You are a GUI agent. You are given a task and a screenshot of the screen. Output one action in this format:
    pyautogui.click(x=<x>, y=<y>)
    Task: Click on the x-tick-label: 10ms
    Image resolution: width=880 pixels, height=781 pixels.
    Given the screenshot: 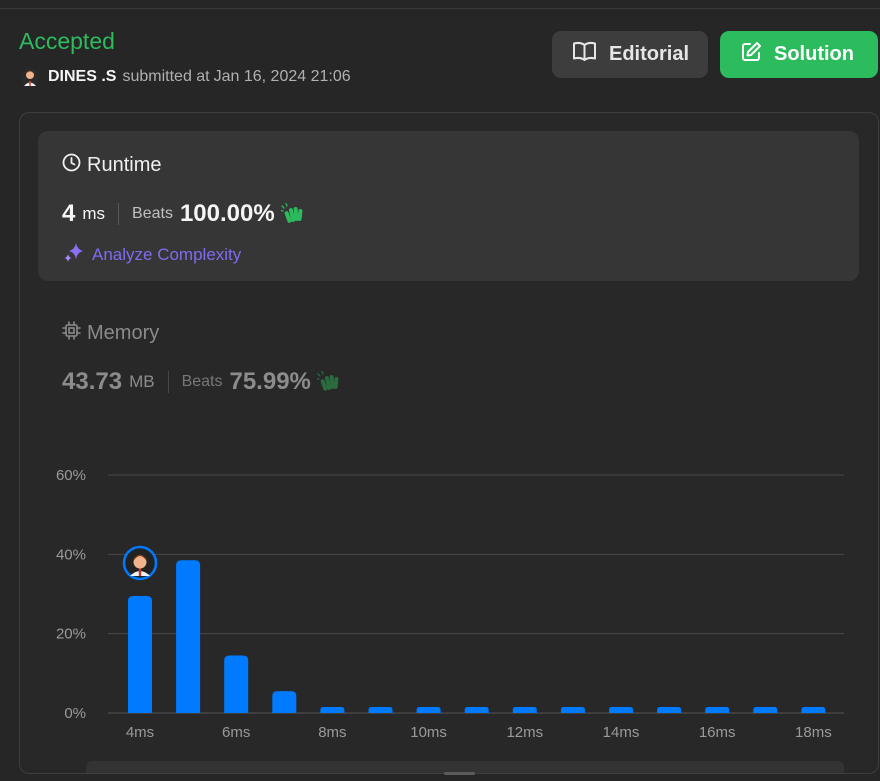 What is the action you would take?
    pyautogui.click(x=428, y=732)
    